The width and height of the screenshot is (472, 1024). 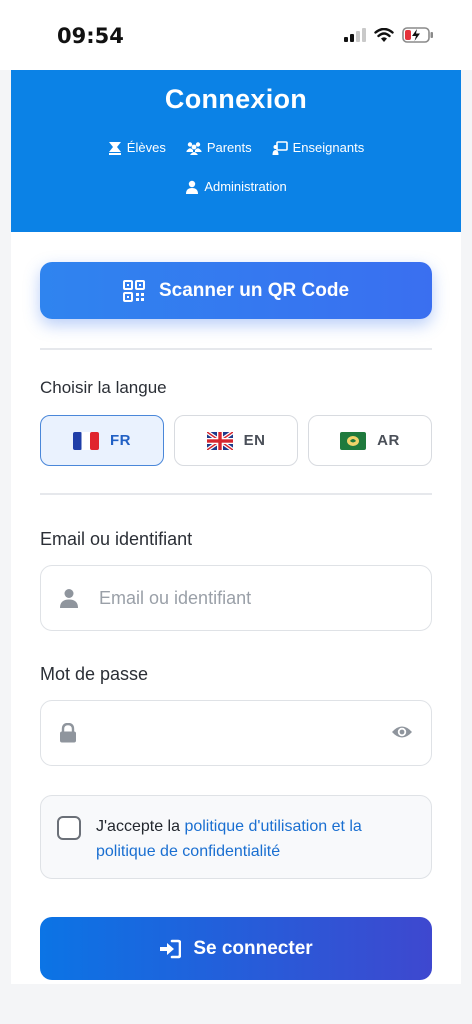 What do you see at coordinates (466, 527) in the screenshot?
I see `frame-edge-right` at bounding box center [466, 527].